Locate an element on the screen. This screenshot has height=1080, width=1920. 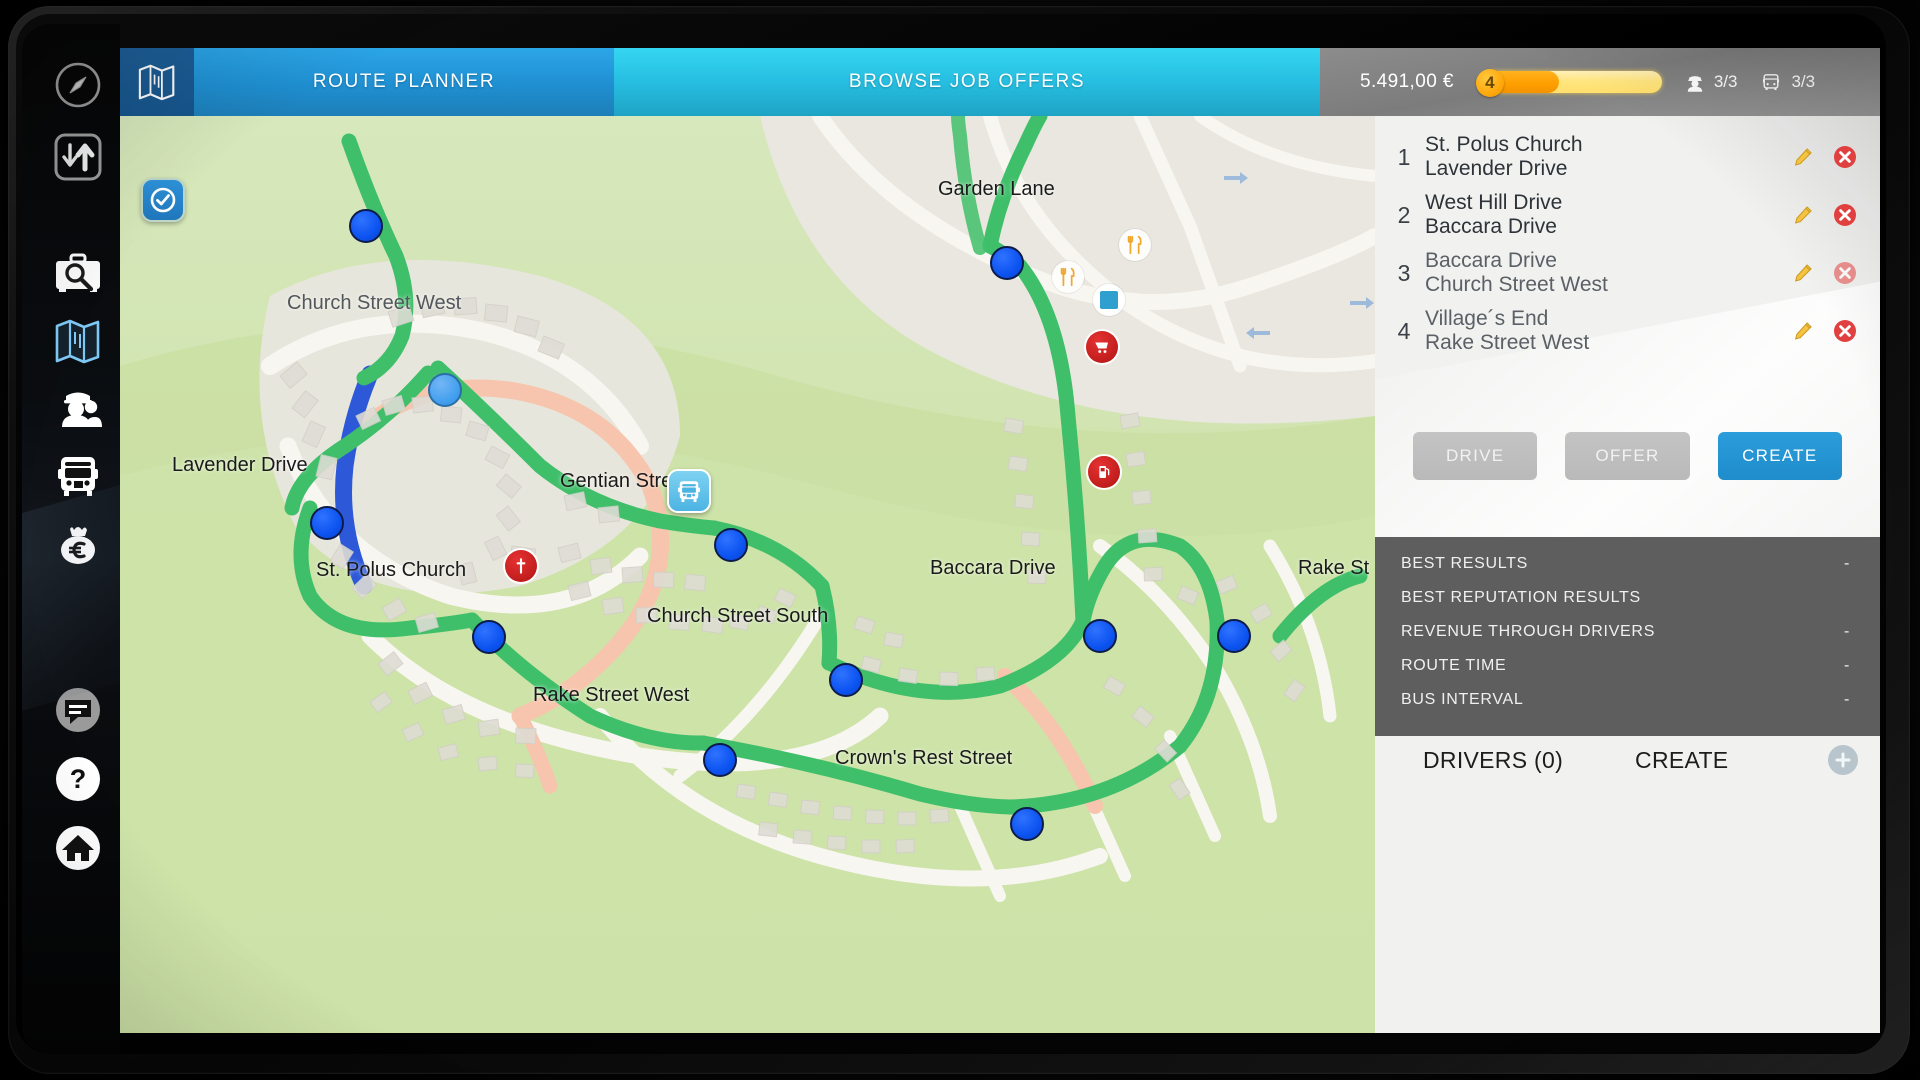
stop-crowns-rest is located at coordinates (1027, 824).